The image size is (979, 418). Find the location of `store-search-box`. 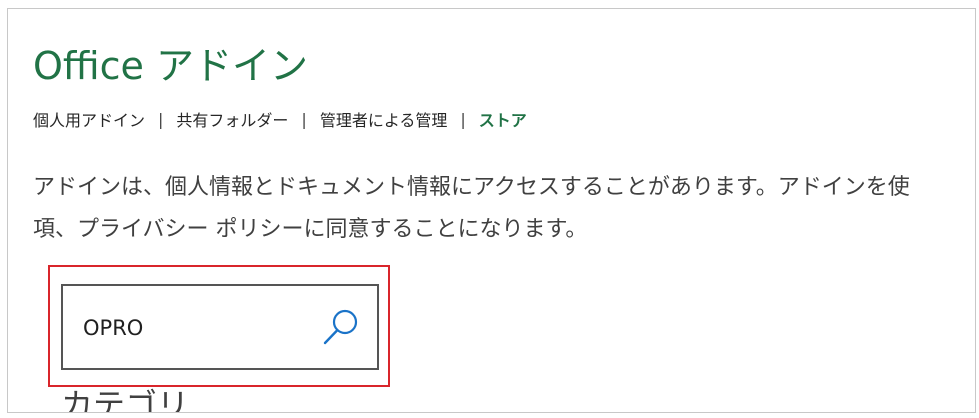

store-search-box is located at coordinates (220, 327).